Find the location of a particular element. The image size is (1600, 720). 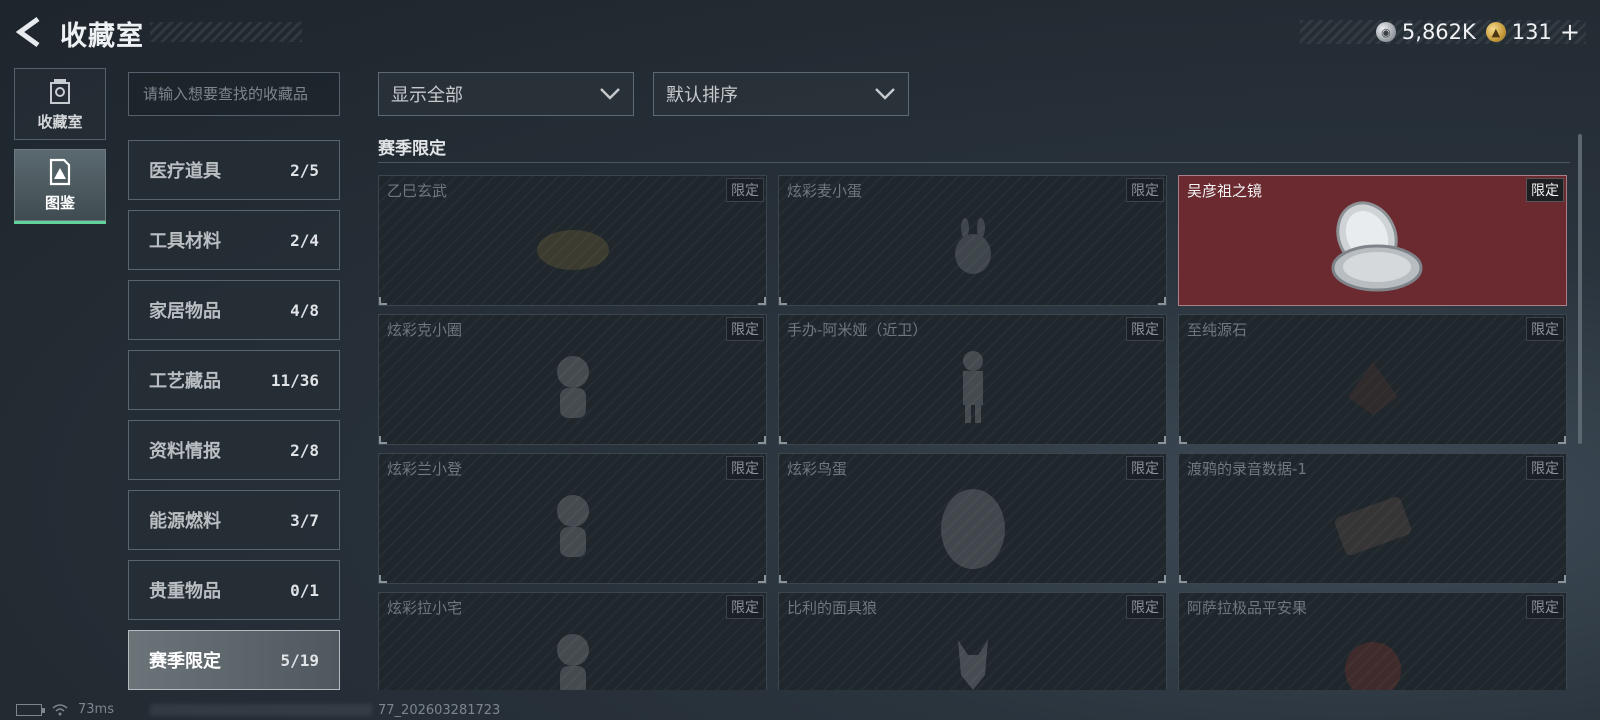

show-filter-value: 显示全部 is located at coordinates (427, 95).